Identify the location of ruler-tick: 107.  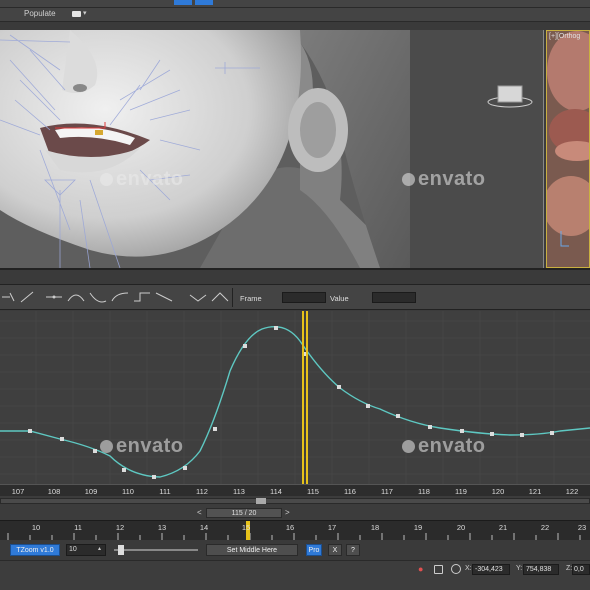
(18, 491).